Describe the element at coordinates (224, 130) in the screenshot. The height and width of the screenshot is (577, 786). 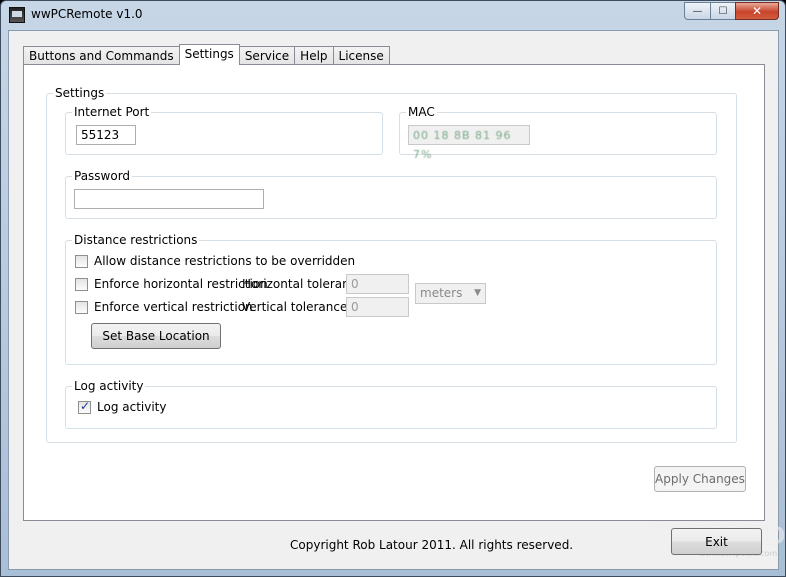
I see `internet-port-group: Internet Port 55123` at that location.